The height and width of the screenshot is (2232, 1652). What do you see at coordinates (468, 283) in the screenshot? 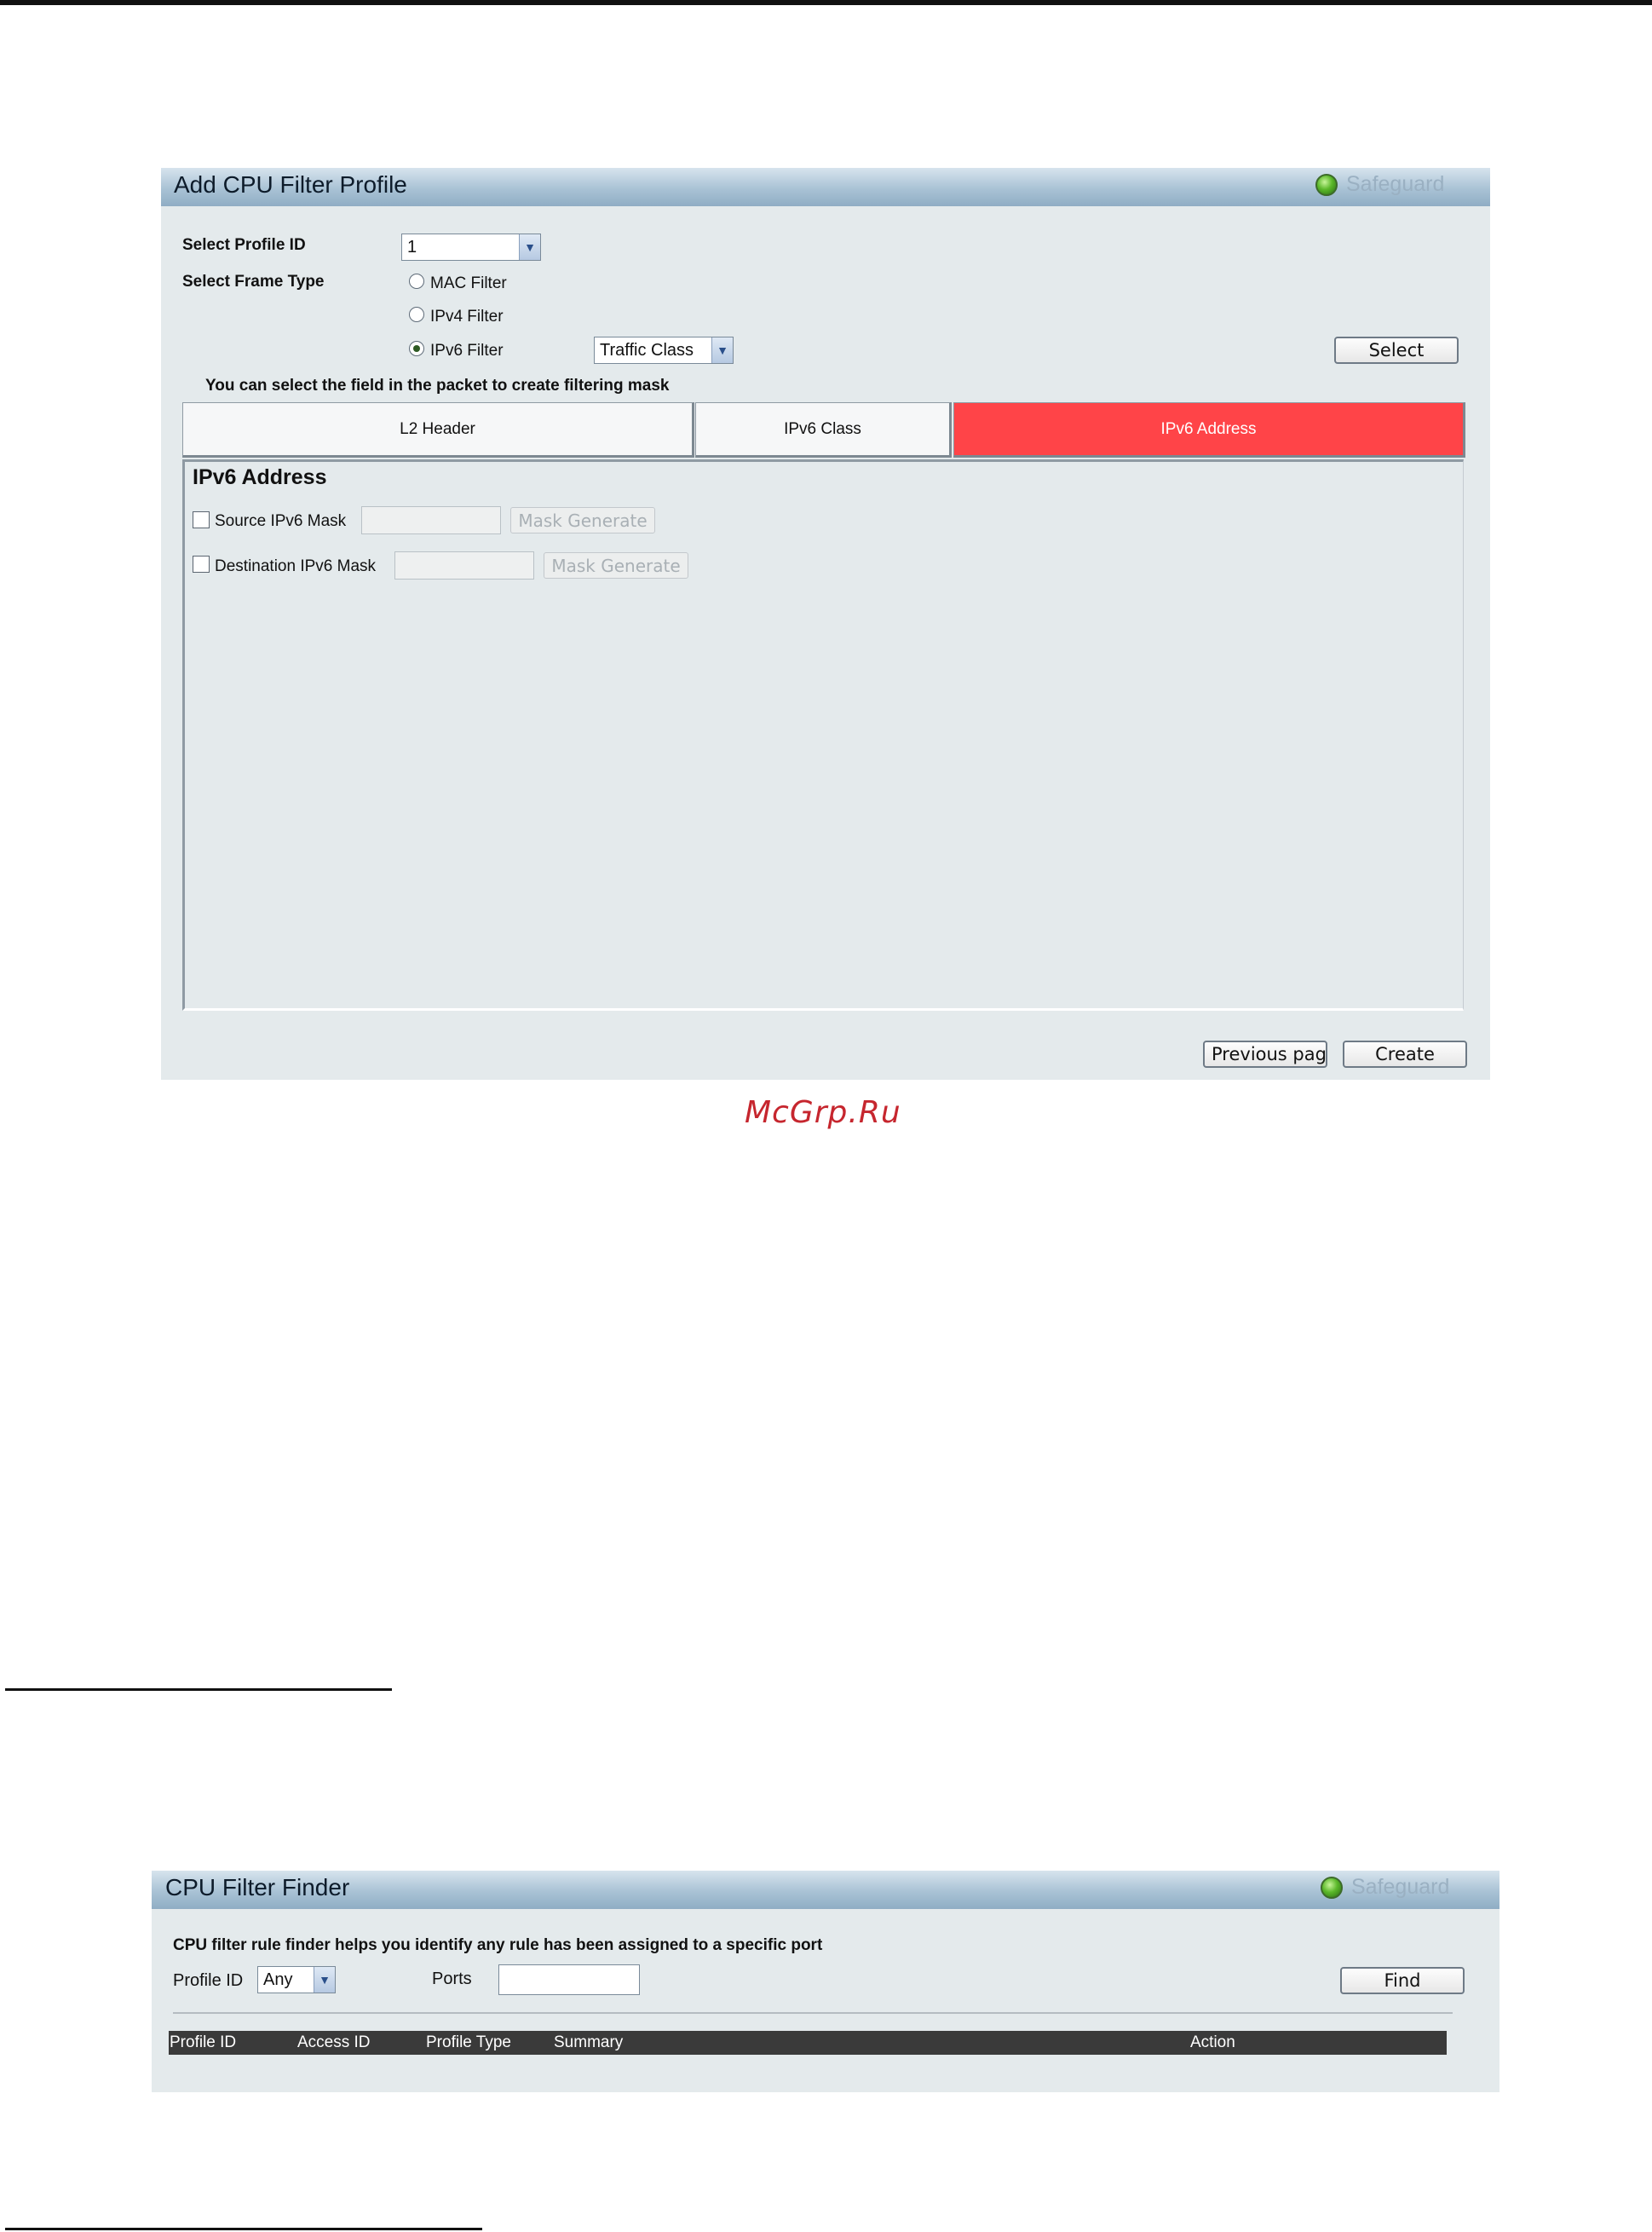
I see `mac-filter-label: MAC Filter` at bounding box center [468, 283].